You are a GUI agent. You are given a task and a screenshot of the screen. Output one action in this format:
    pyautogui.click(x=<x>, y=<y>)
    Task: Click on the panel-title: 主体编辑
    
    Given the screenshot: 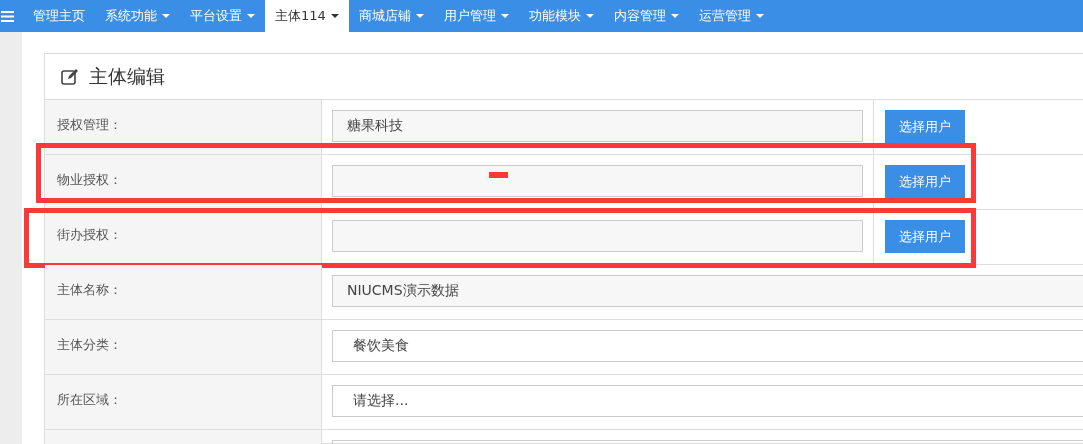 What is the action you would take?
    pyautogui.click(x=127, y=76)
    